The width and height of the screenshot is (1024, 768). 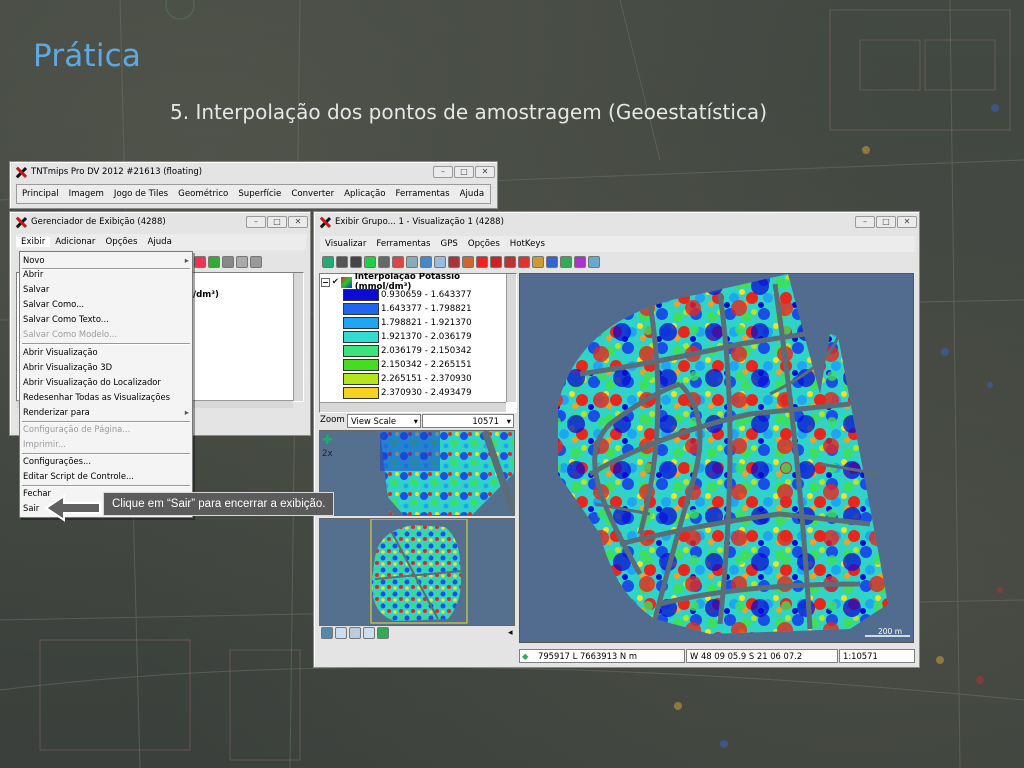 What do you see at coordinates (327, 440) in the screenshot?
I see `zoom-plus-icon: ✚` at bounding box center [327, 440].